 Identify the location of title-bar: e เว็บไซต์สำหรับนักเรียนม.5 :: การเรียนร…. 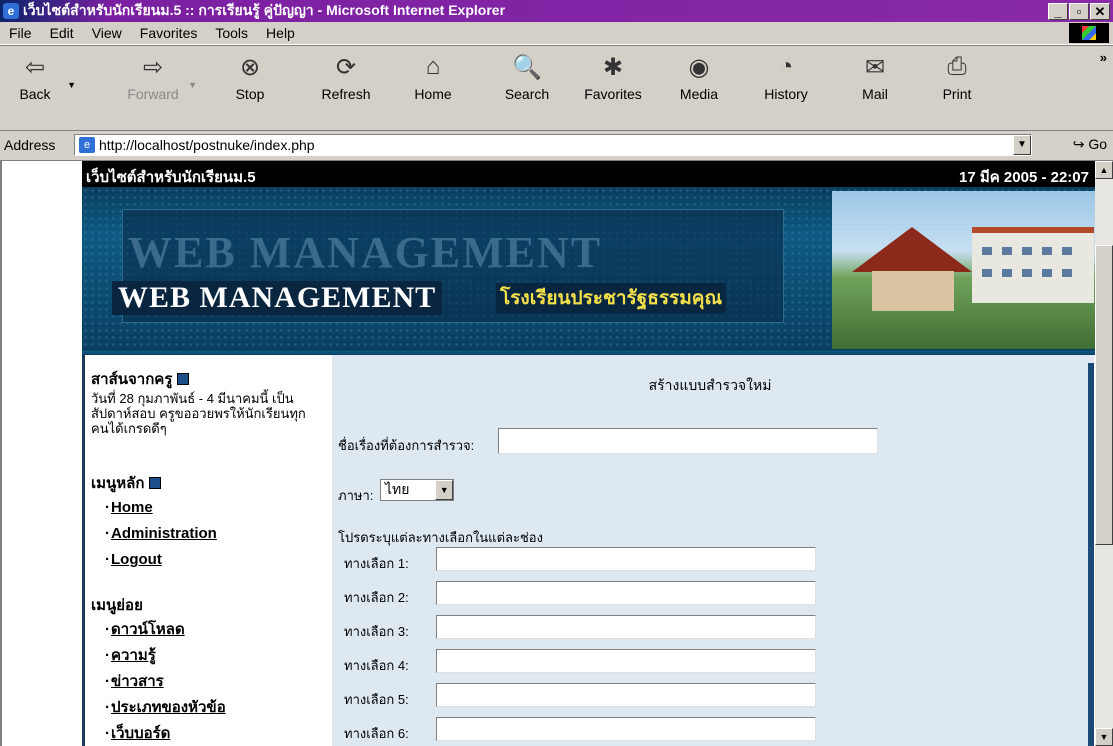
(556, 11).